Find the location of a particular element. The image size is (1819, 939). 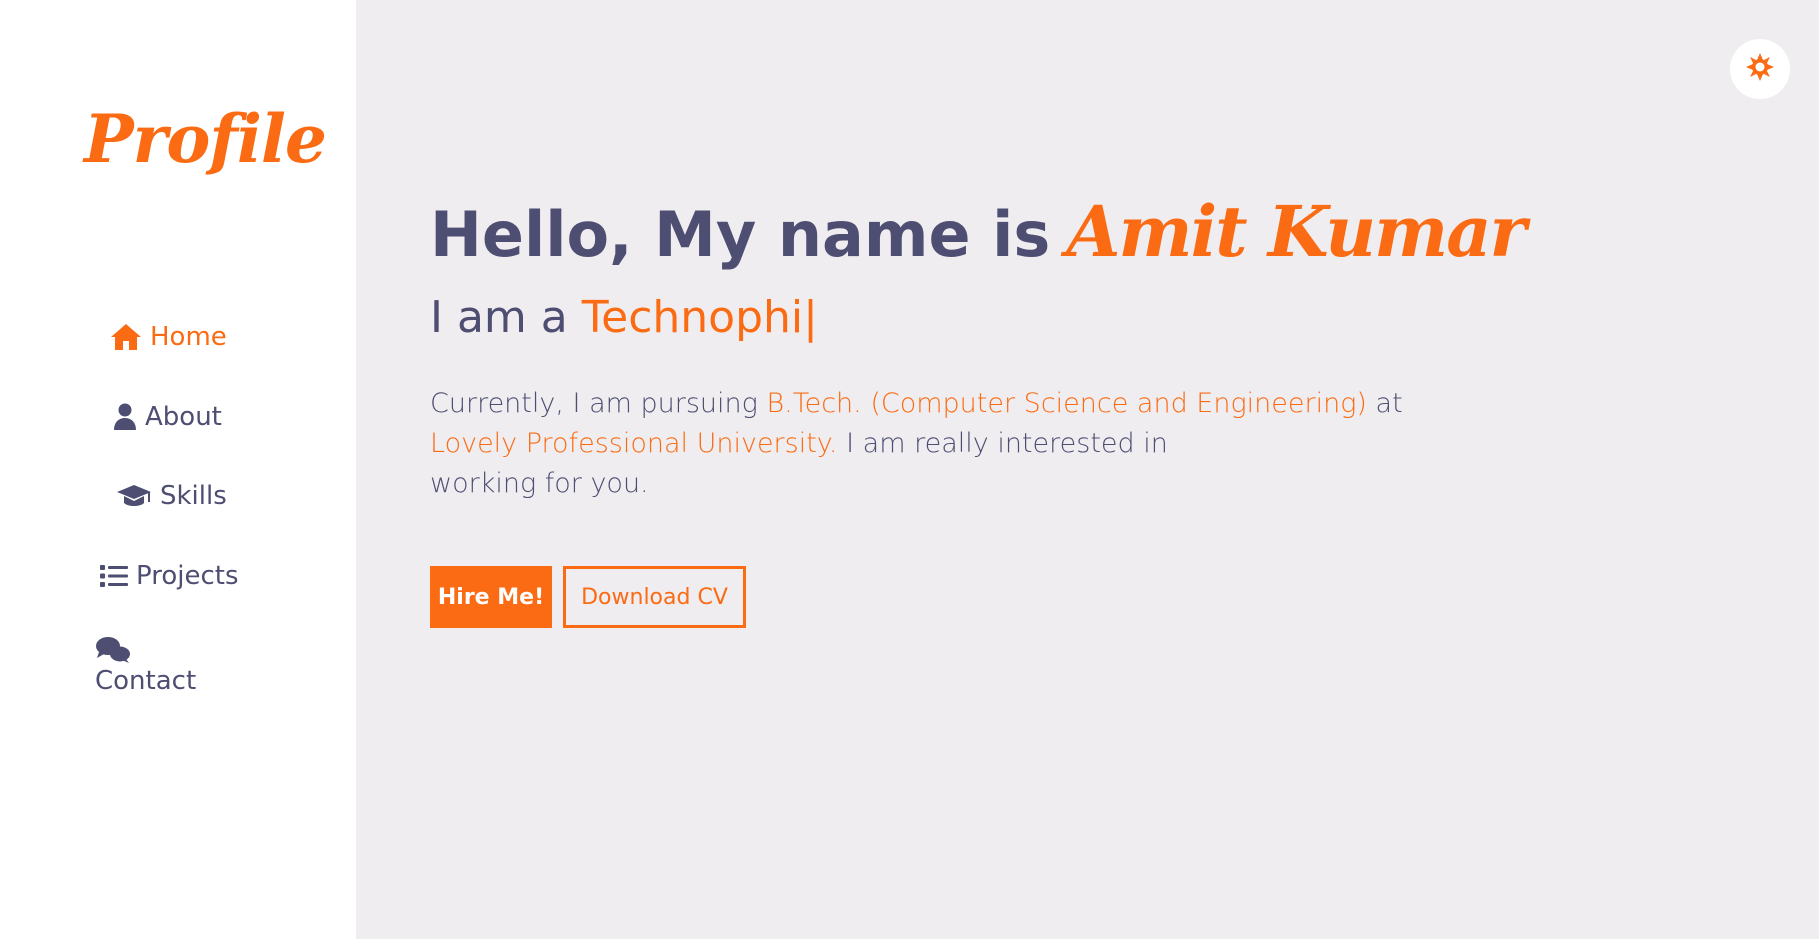

hero-role: I am a Technophi| is located at coordinates (624, 317).